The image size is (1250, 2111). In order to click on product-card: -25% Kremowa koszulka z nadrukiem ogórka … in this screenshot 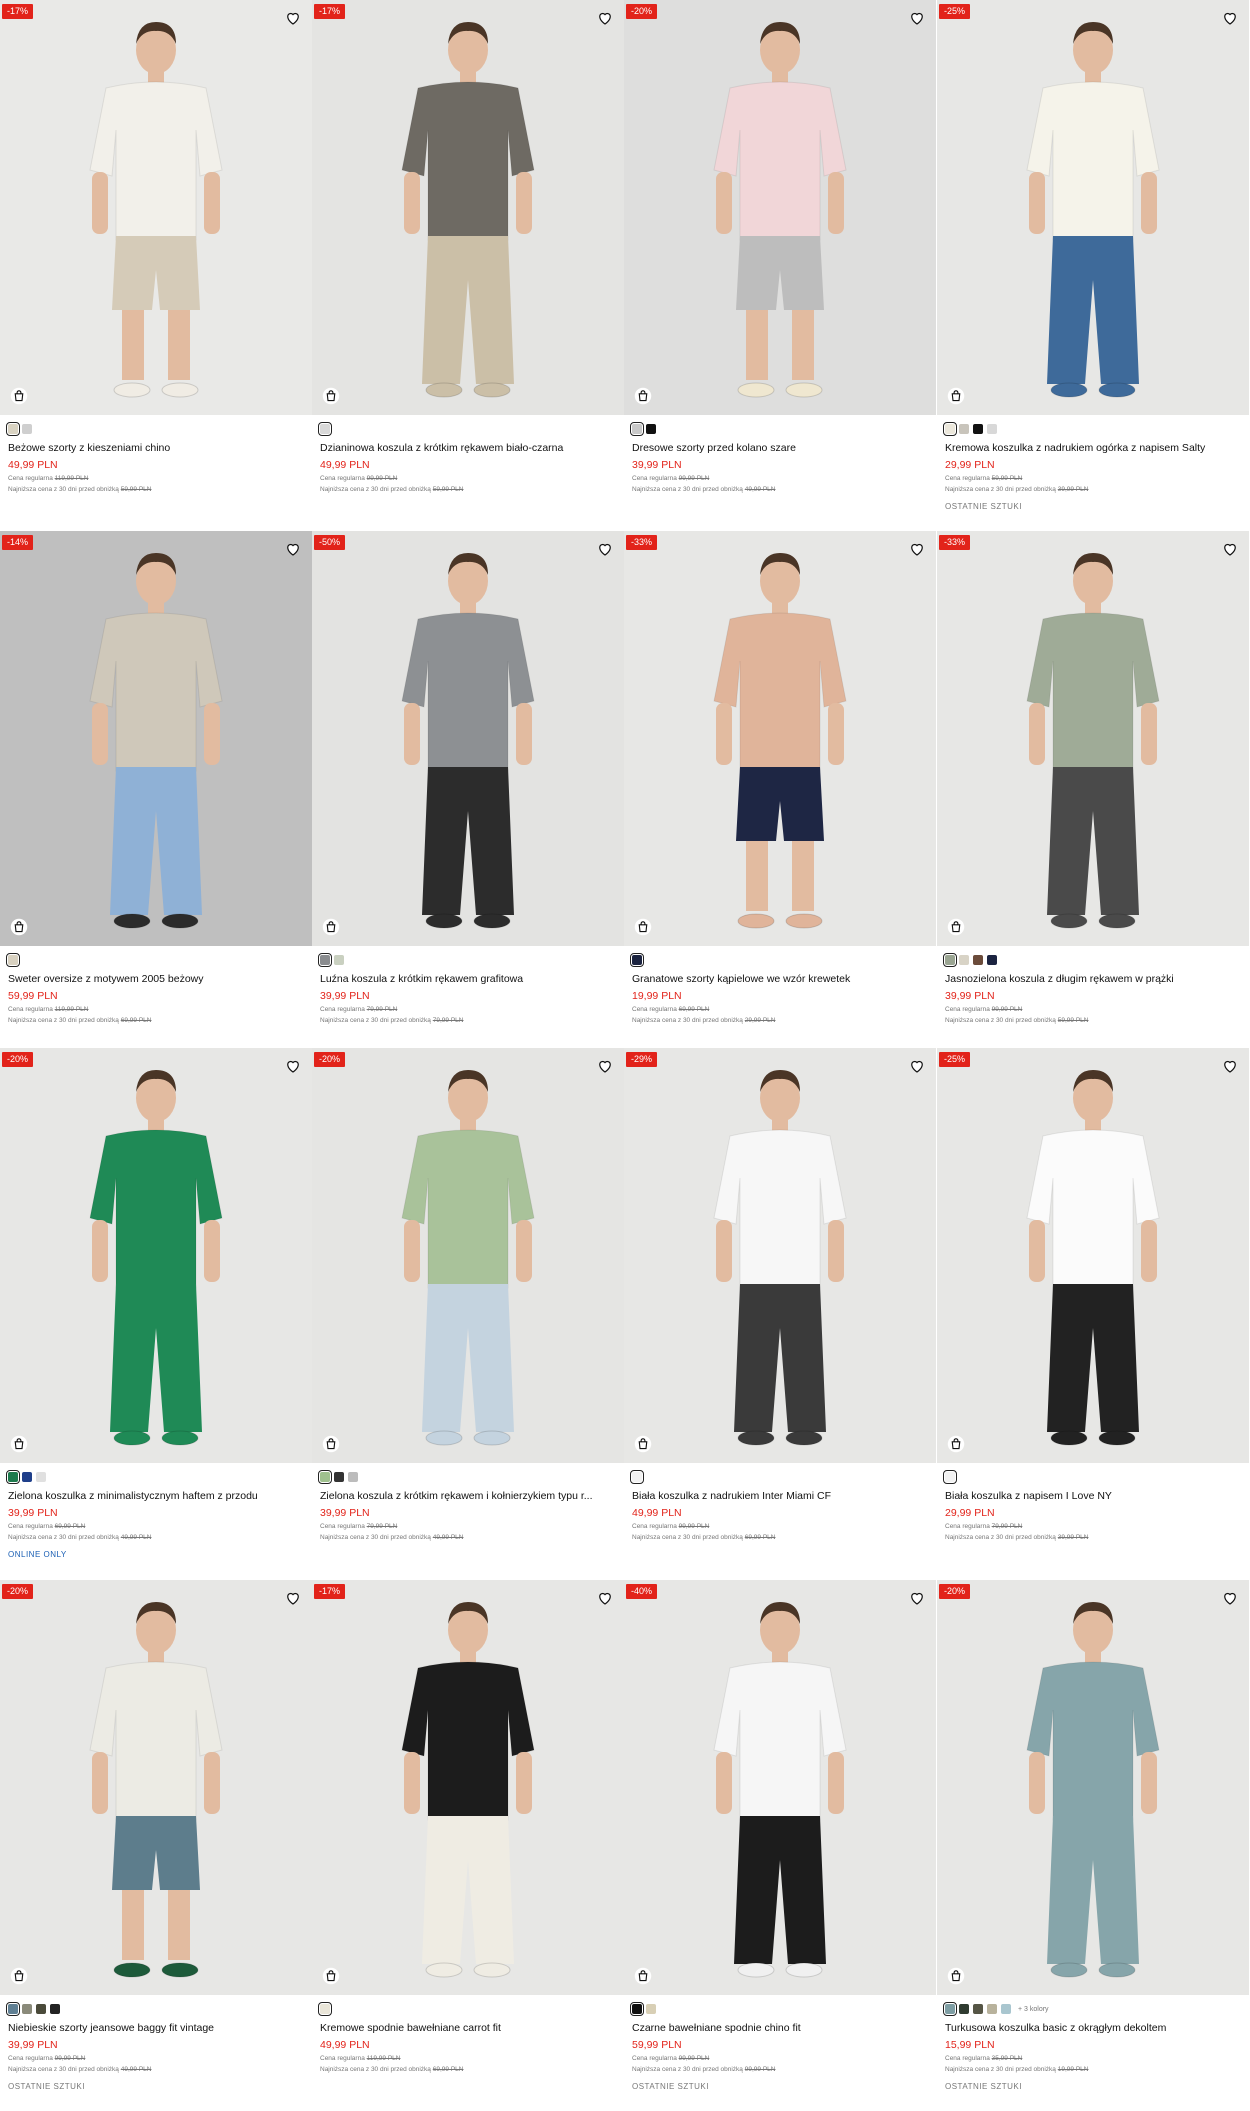, I will do `click(1093, 255)`.